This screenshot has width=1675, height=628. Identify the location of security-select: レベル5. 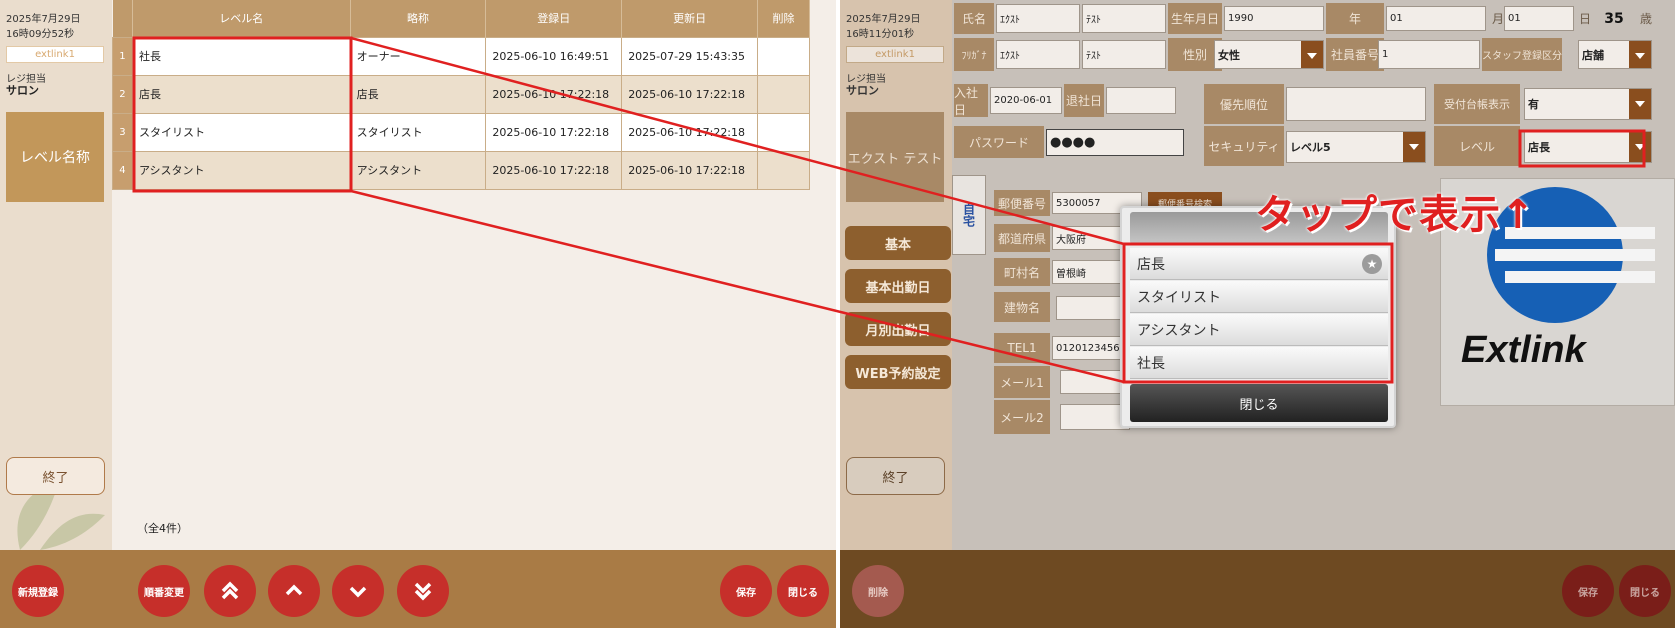
(1356, 147).